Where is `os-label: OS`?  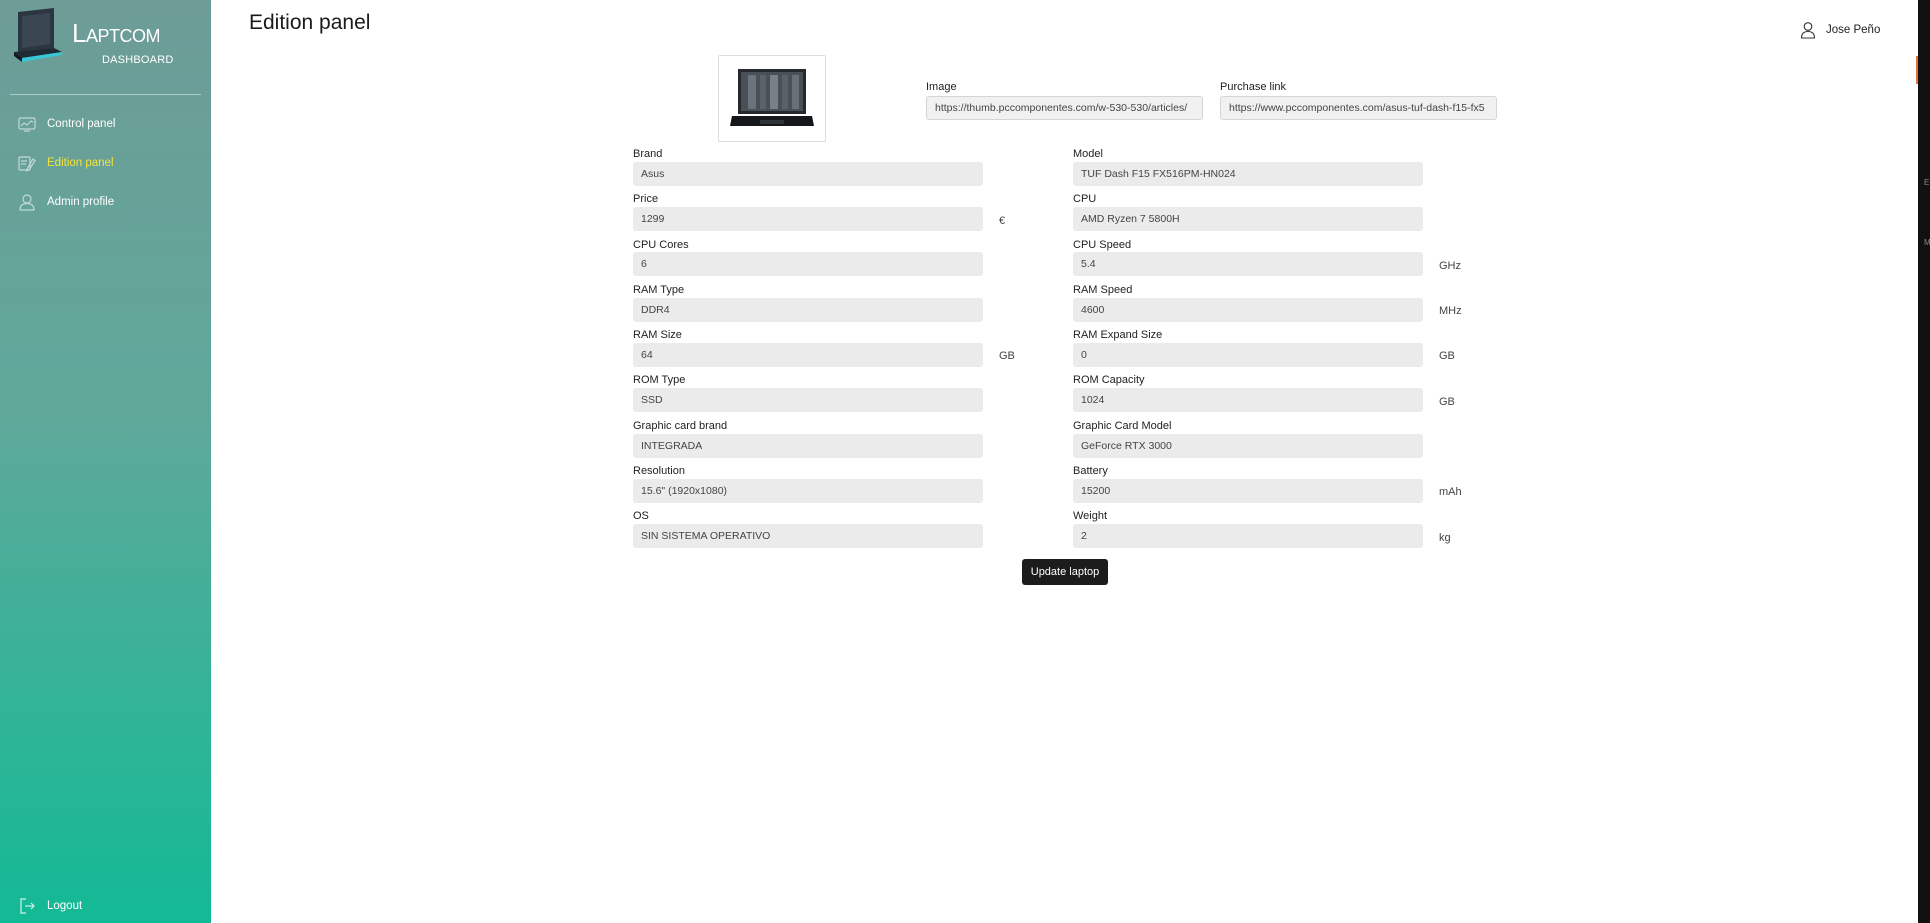 os-label: OS is located at coordinates (641, 516).